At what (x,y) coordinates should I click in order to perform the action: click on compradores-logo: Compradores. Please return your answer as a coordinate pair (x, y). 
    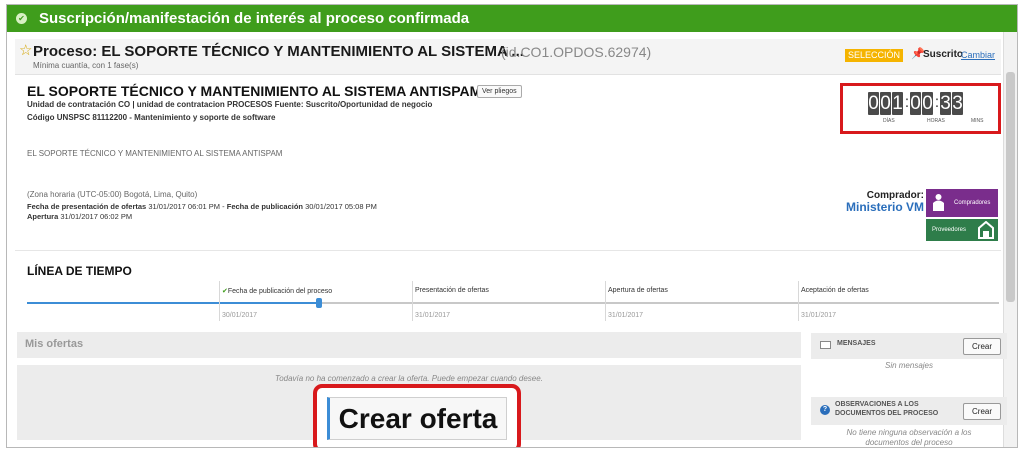
    Looking at the image, I should click on (962, 203).